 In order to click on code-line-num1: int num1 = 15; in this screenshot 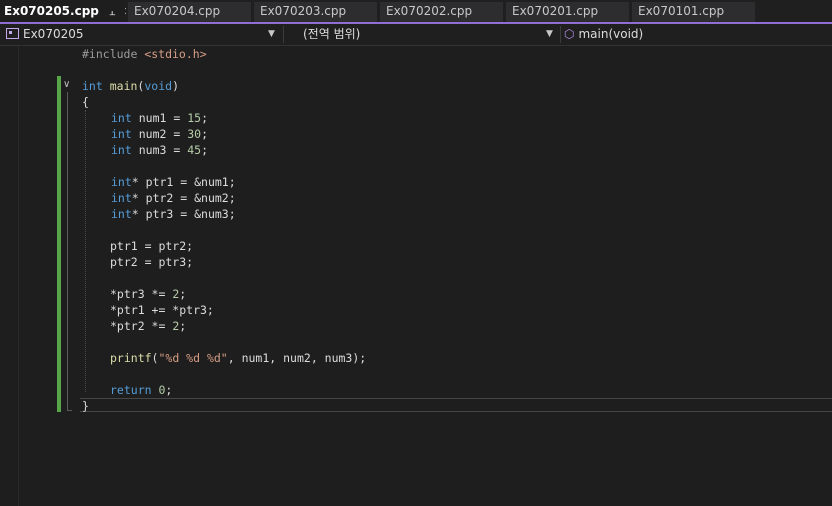, I will do `click(159, 118)`.